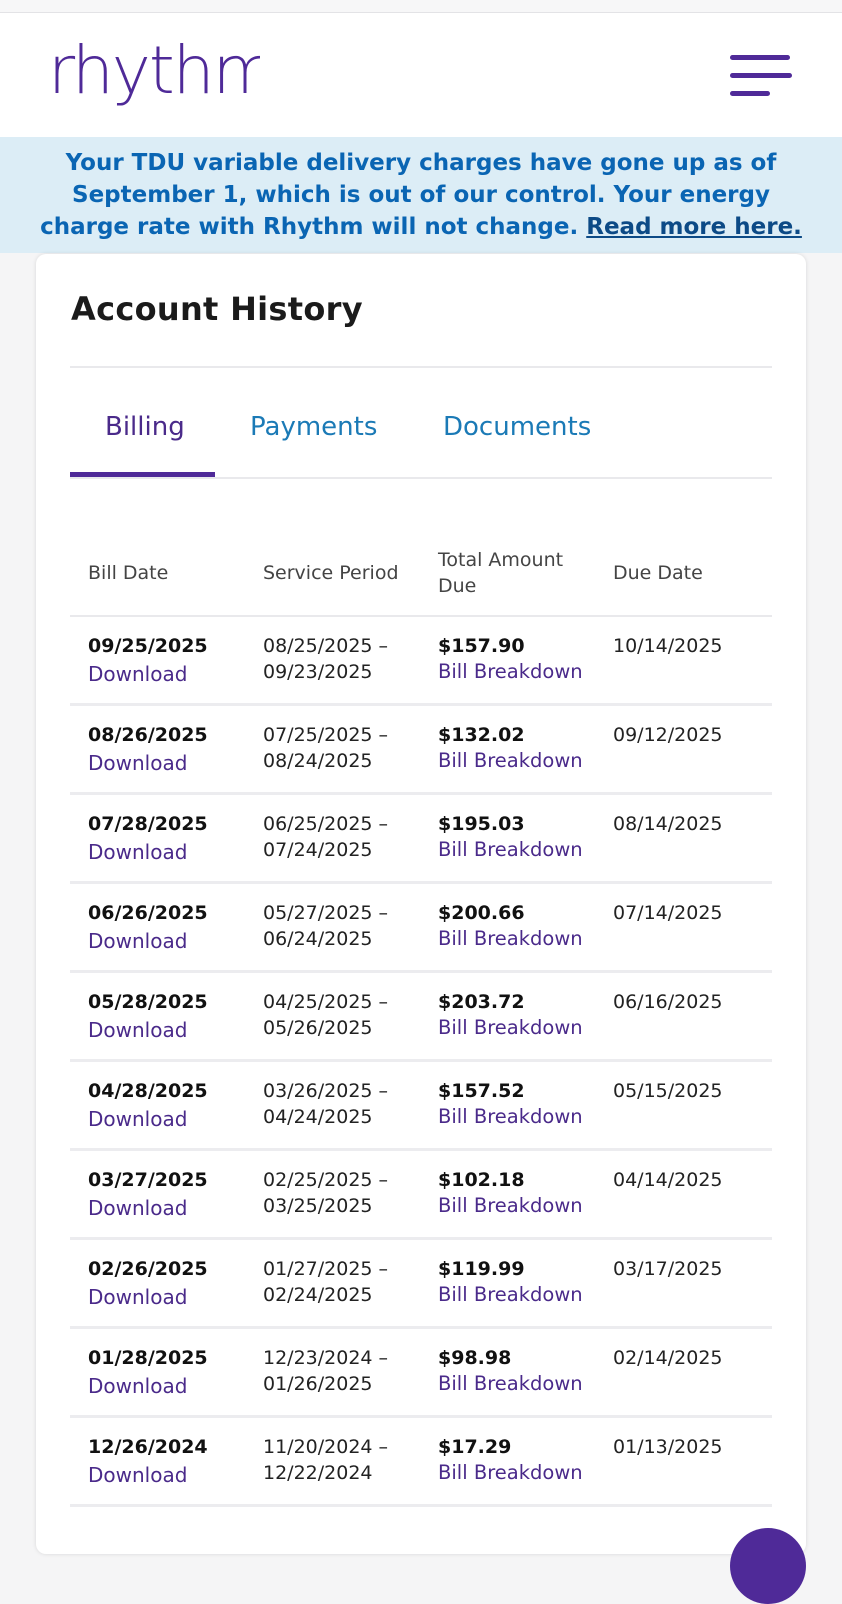 The height and width of the screenshot is (1604, 842). Describe the element at coordinates (457, 586) in the screenshot. I see `header-total-amount-due: Due` at that location.